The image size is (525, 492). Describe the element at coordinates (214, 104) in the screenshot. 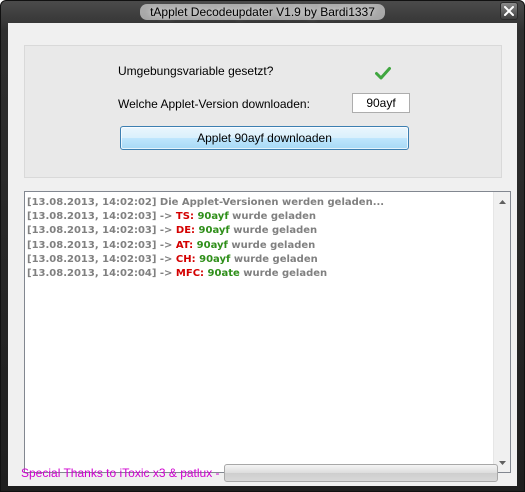

I see `version-label: Welche Applet-Version downloaden:` at that location.